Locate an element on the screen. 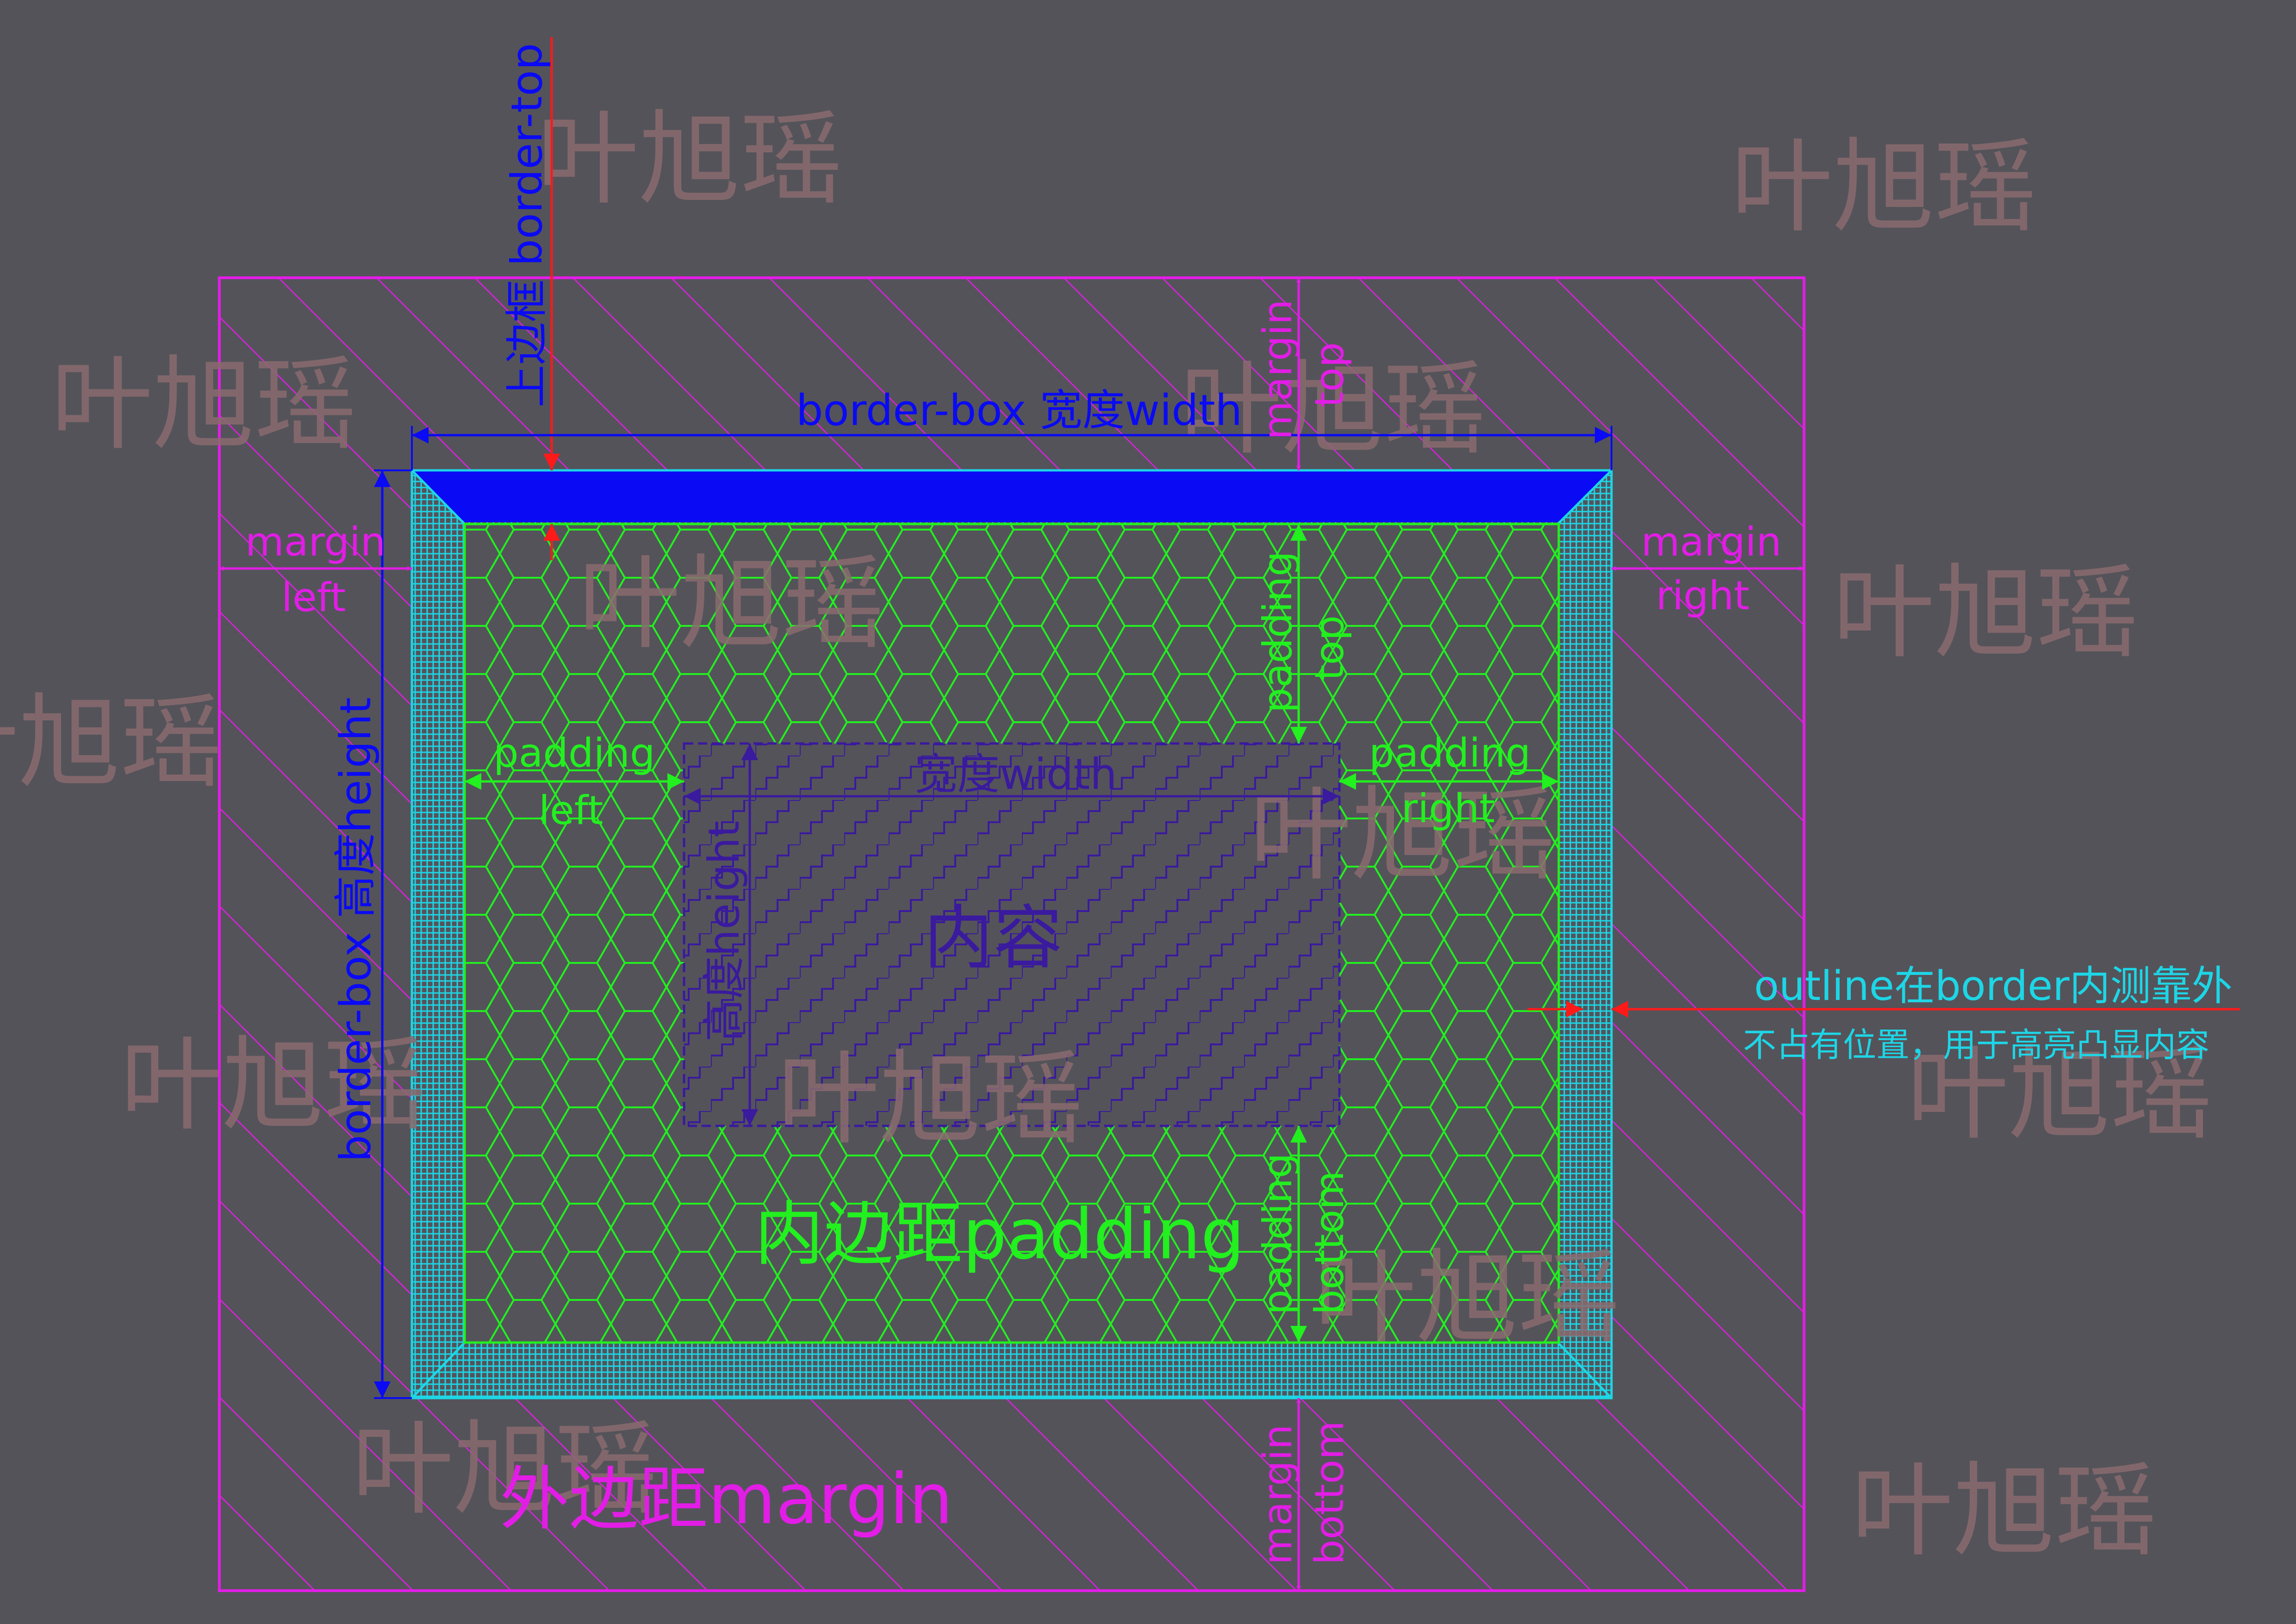 The image size is (2296, 1624). margin-bottom-label-line2: bottom is located at coordinates (1330, 1493).